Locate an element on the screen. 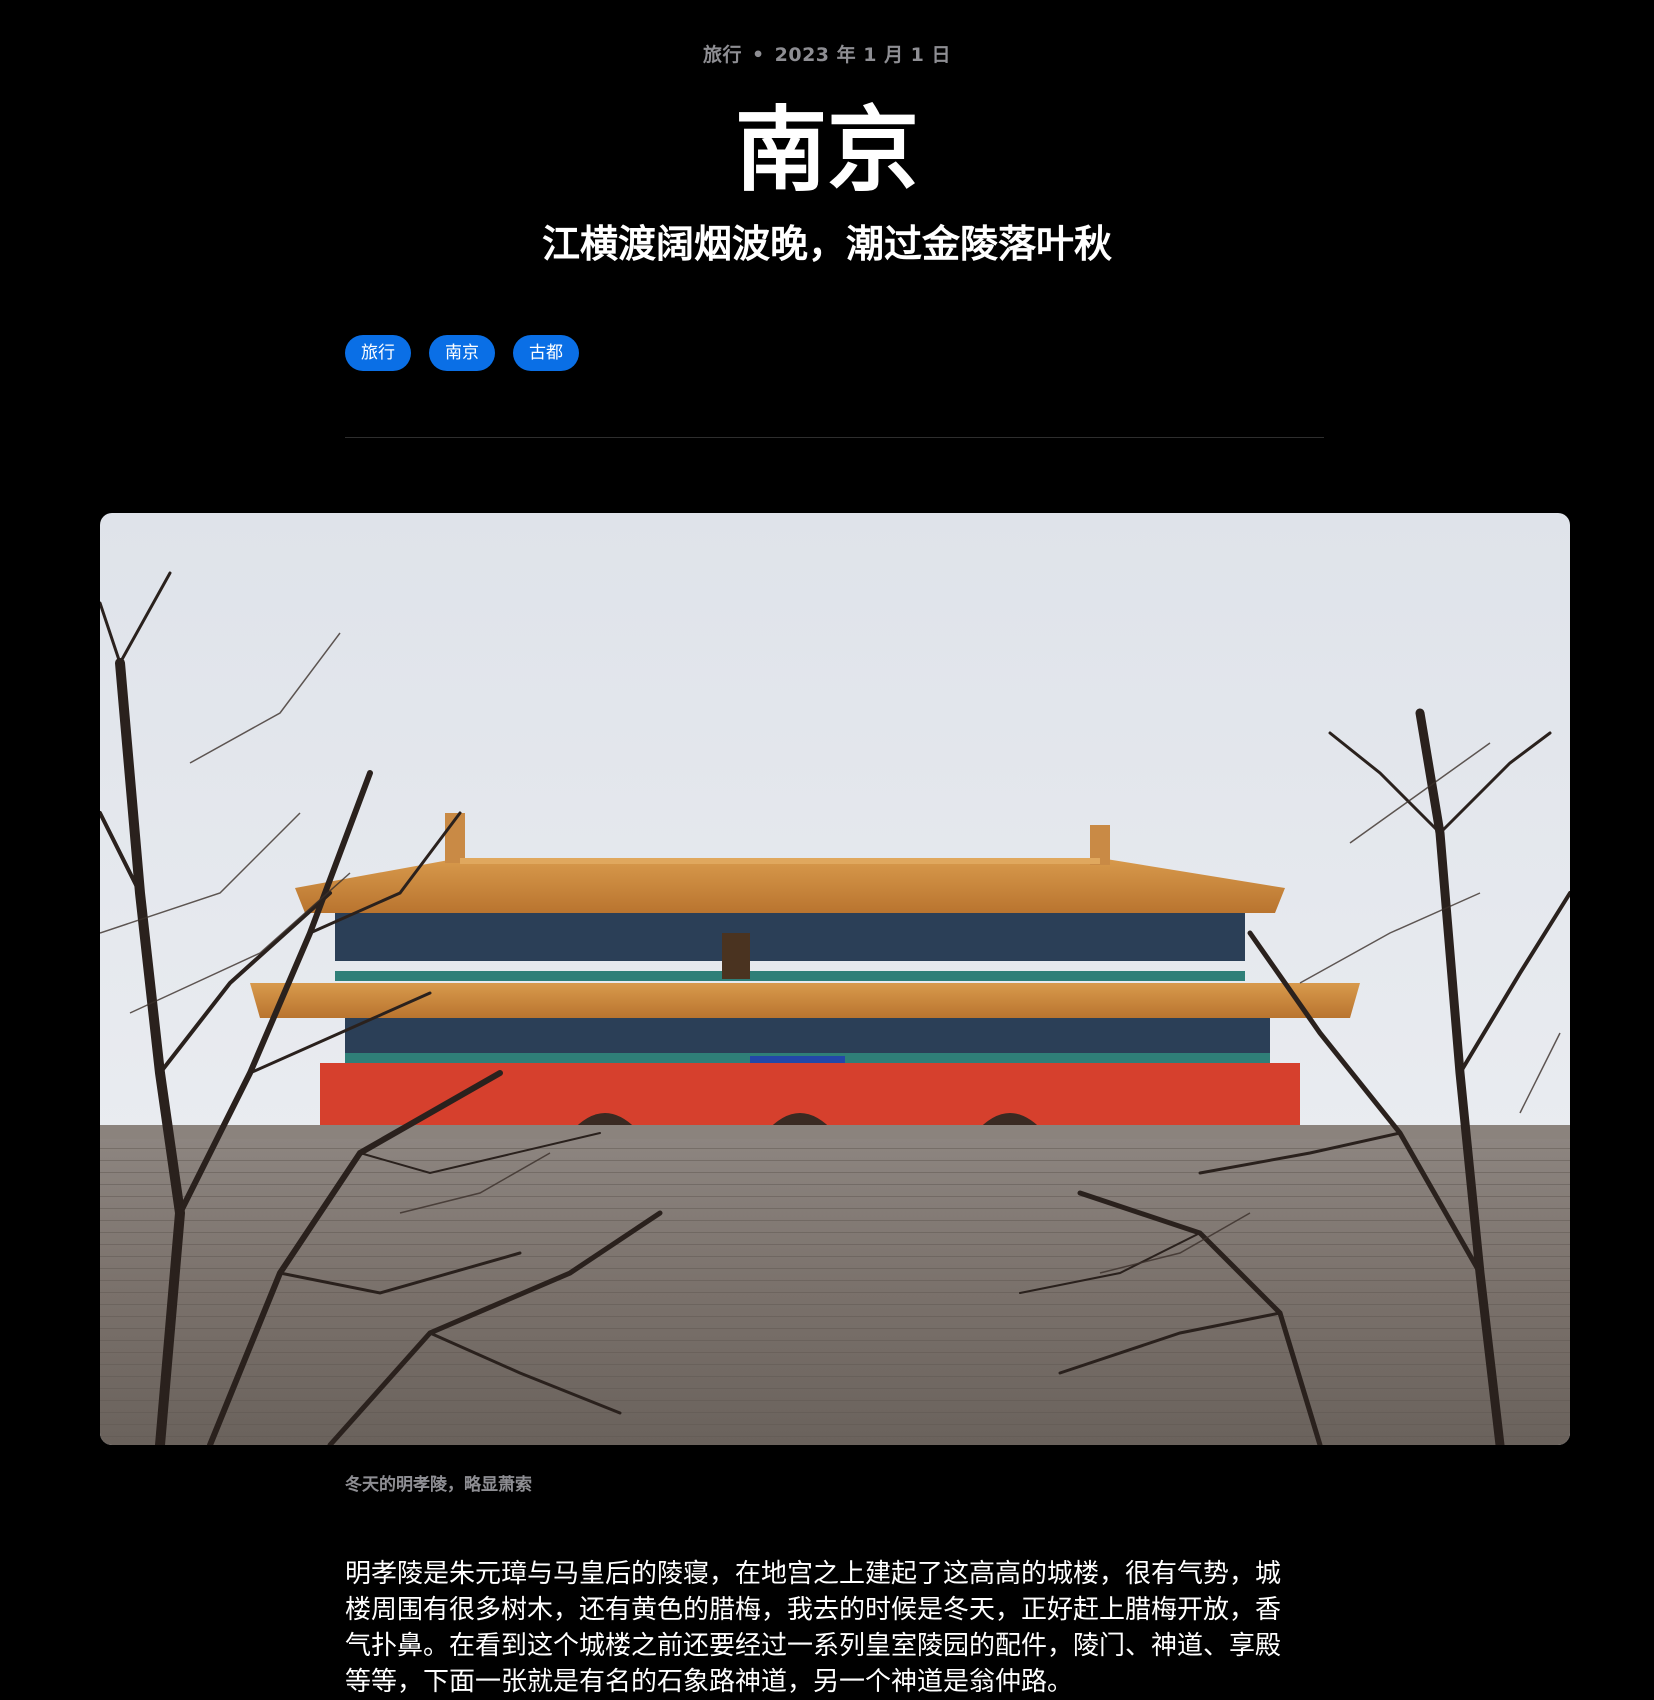 The height and width of the screenshot is (1700, 1654). photo-caption: 冬天的明孝陵，略显萧索 is located at coordinates (438, 1485).